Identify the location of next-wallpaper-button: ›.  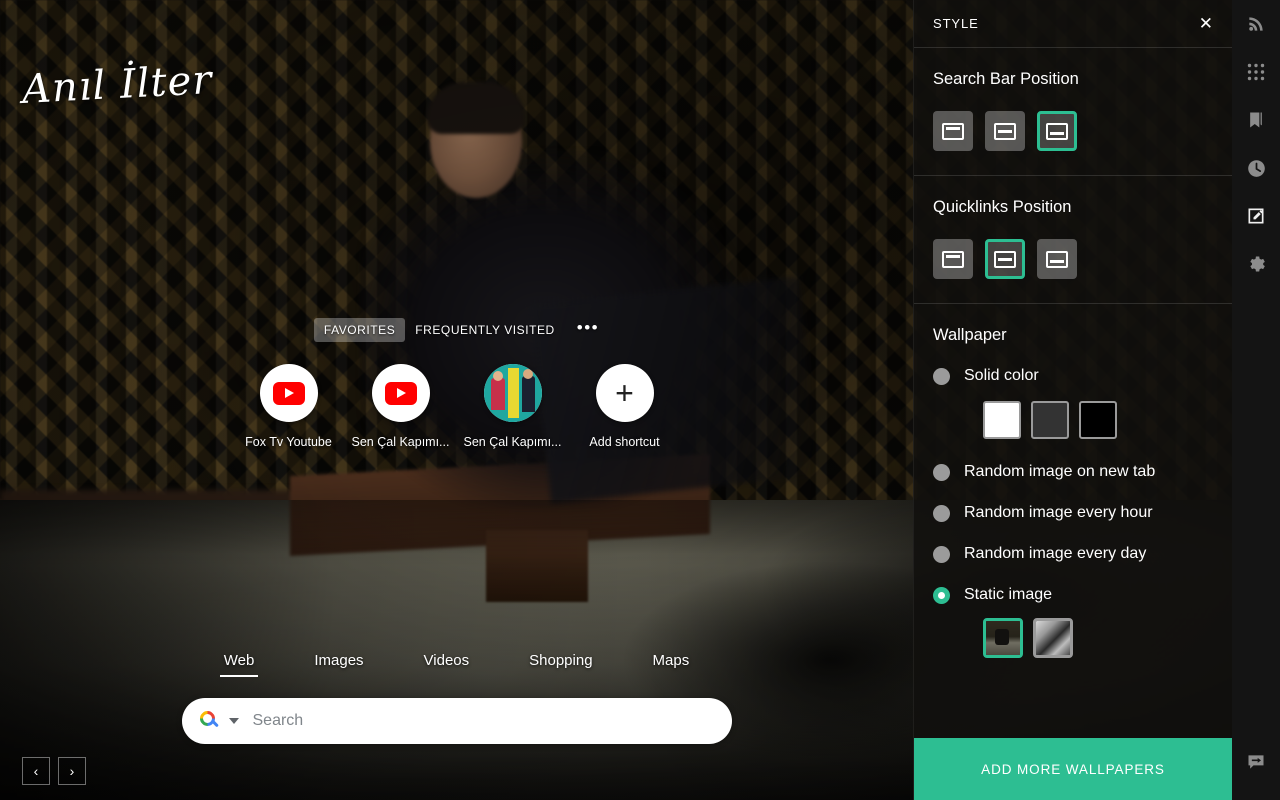
(72, 771).